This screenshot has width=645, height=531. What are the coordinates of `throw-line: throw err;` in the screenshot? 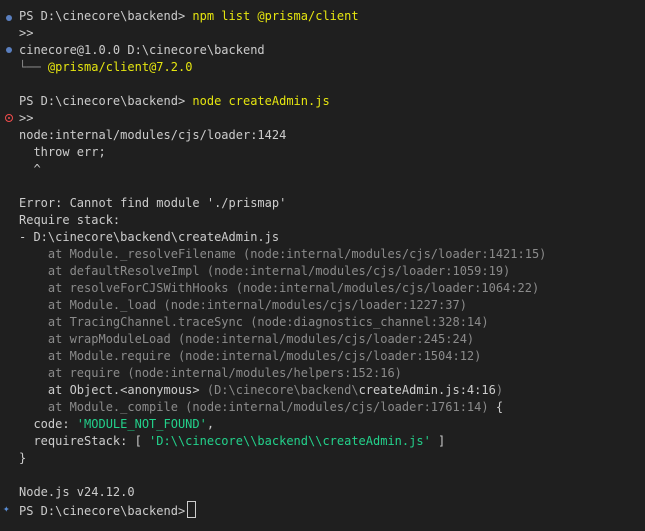 It's located at (62, 152).